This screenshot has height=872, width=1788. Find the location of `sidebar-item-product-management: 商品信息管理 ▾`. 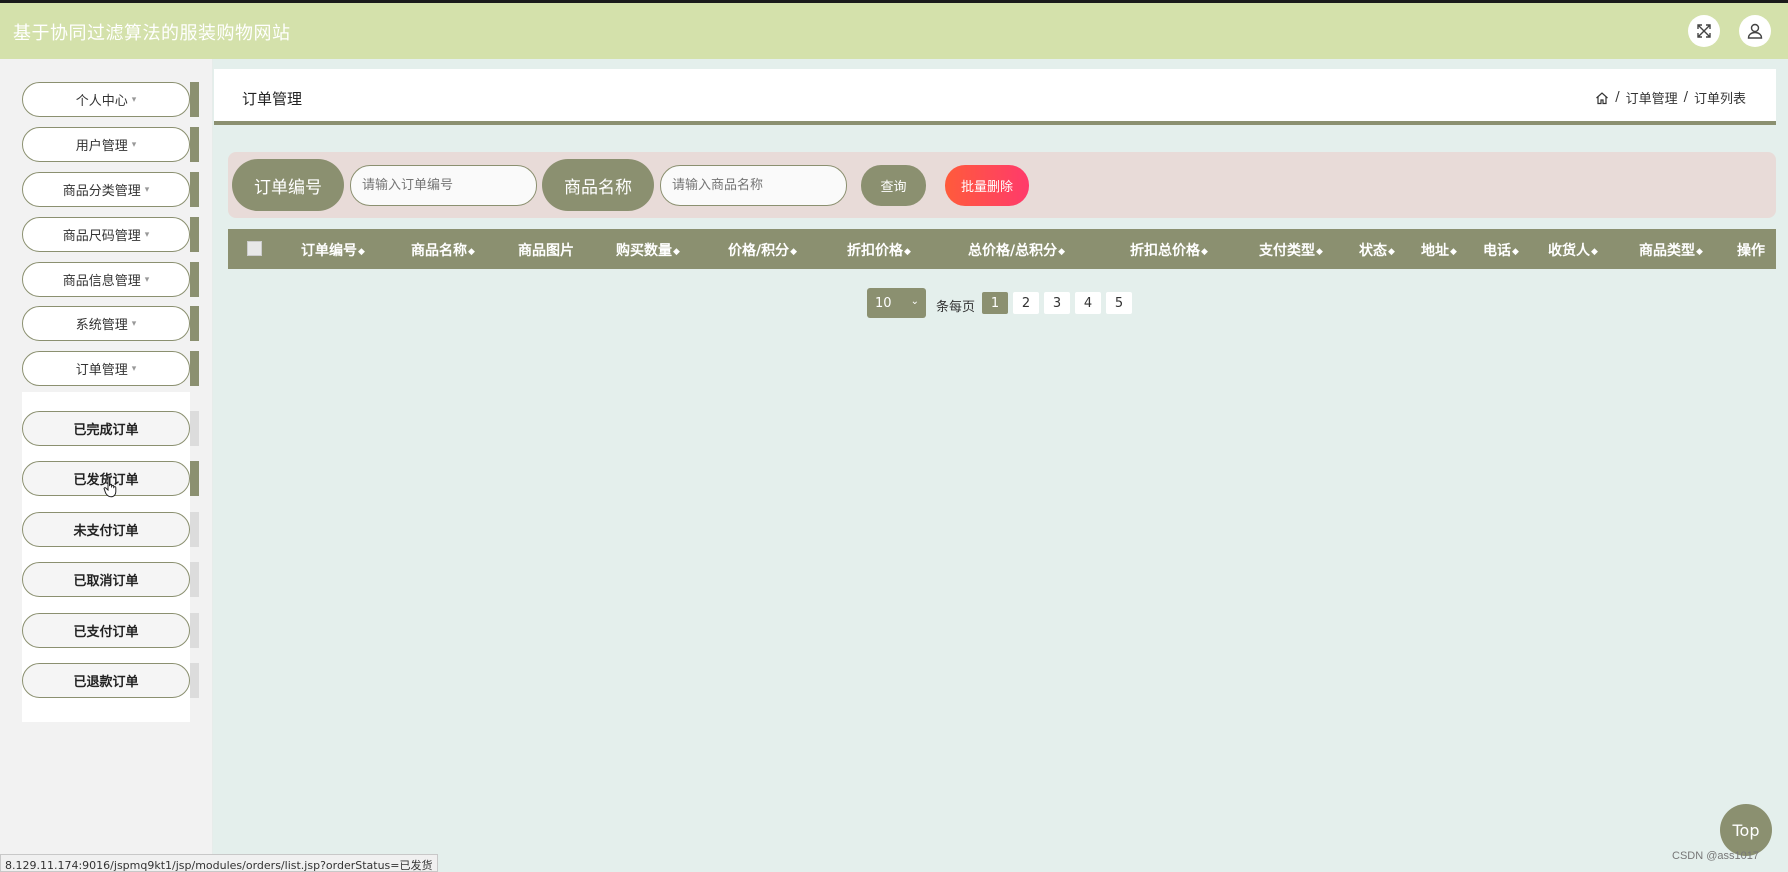

sidebar-item-product-management: 商品信息管理 ▾ is located at coordinates (111, 279).